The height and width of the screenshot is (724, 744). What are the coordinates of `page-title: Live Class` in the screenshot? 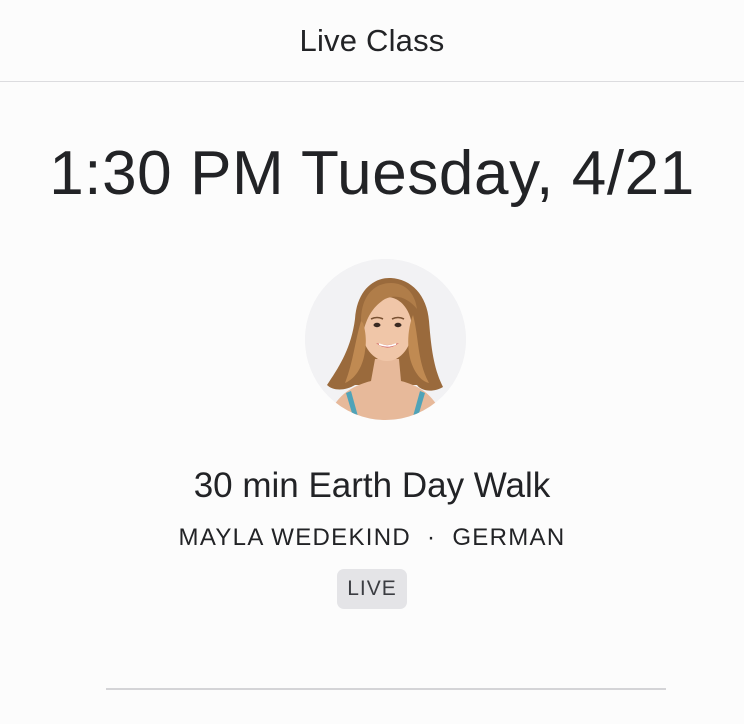 It's located at (372, 40).